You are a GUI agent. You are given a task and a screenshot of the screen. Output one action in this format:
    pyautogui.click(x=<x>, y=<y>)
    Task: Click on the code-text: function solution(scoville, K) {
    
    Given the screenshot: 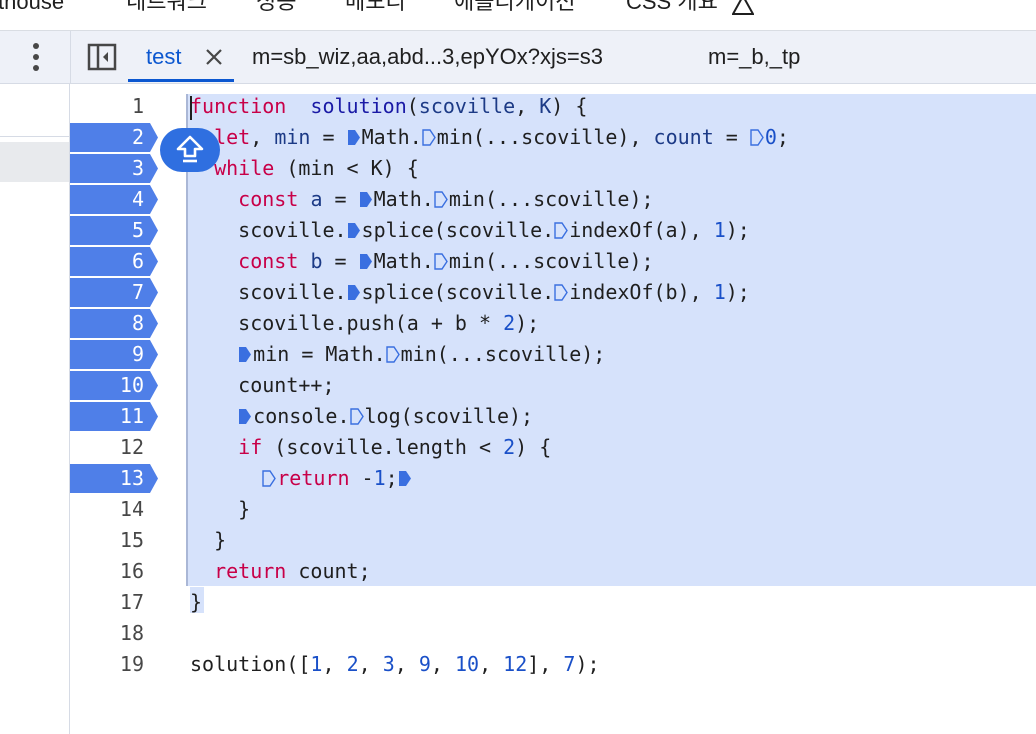 What is the action you would take?
    pyautogui.click(x=389, y=106)
    